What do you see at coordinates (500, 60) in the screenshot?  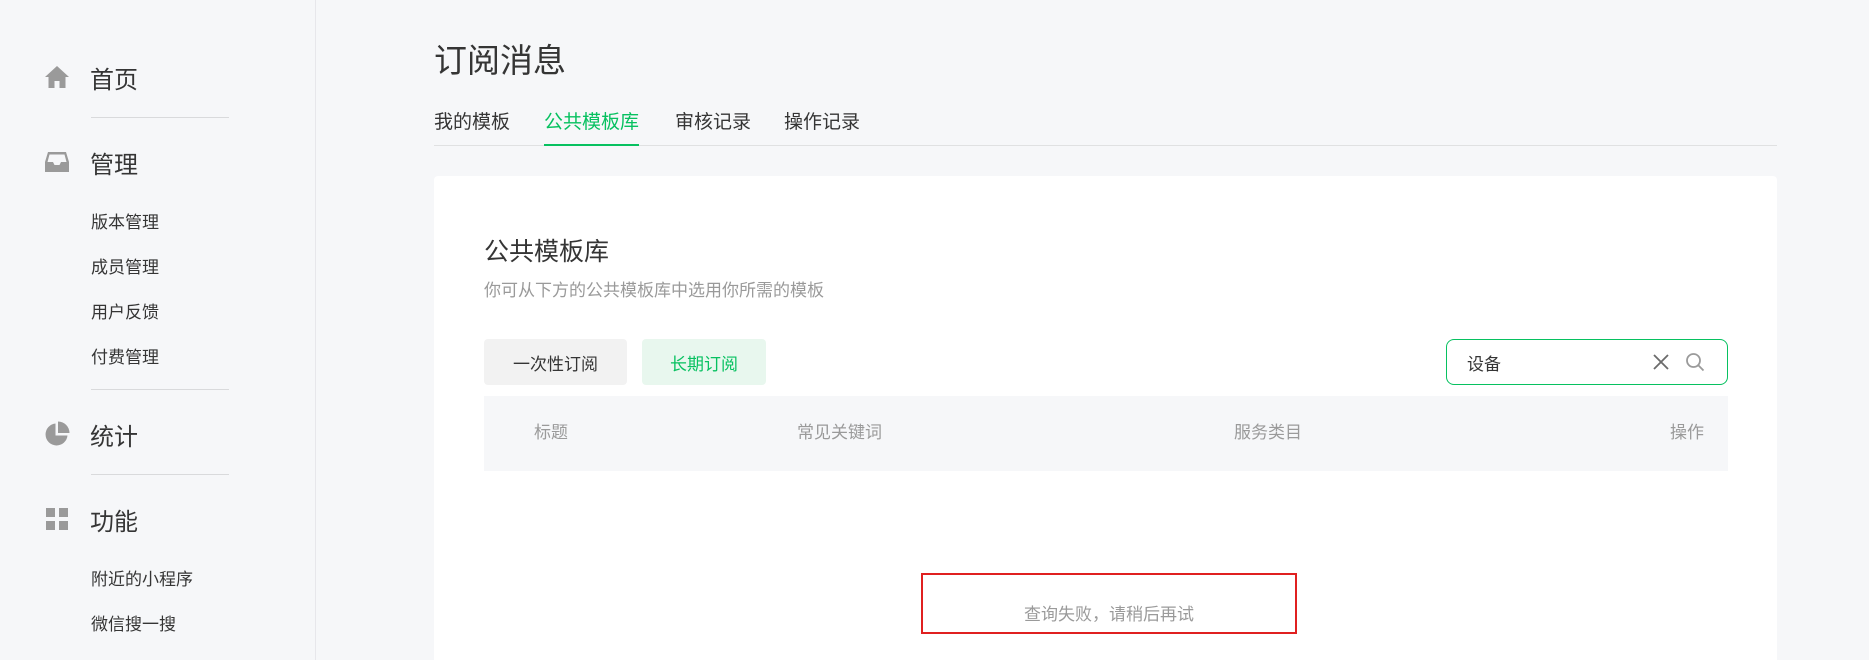 I see `page-title: 订阅消息` at bounding box center [500, 60].